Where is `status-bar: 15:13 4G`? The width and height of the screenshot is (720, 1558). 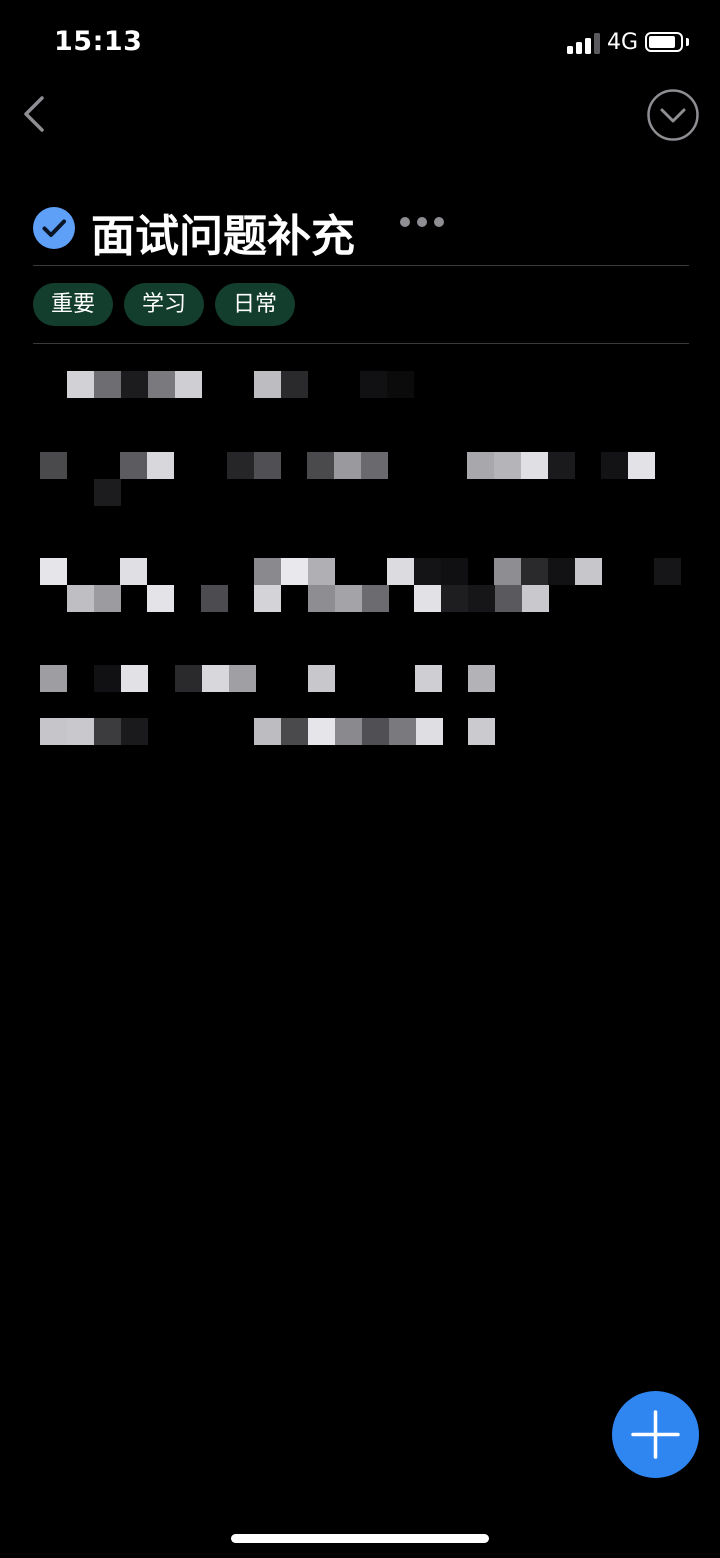 status-bar: 15:13 4G is located at coordinates (360, 44).